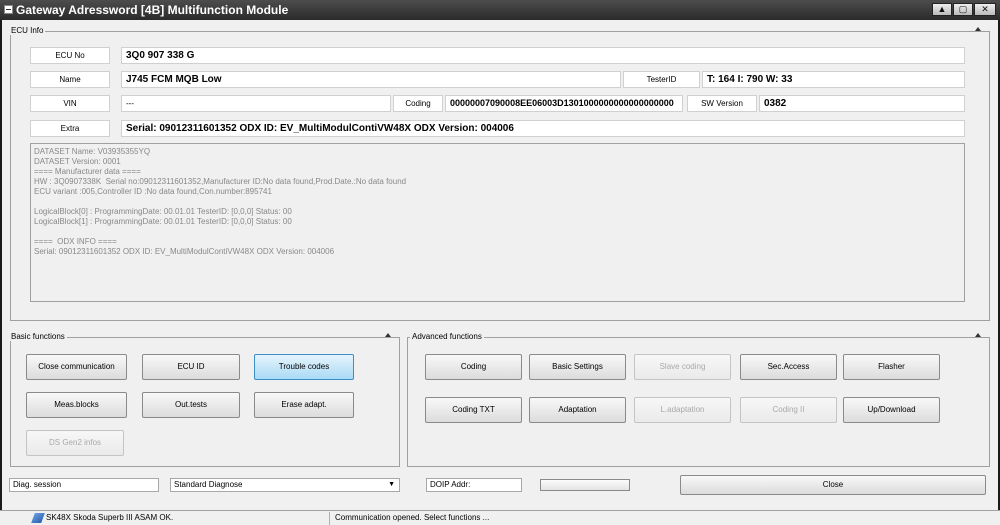 The image size is (1000, 525). Describe the element at coordinates (682, 410) in the screenshot. I see `l-adaptation-button: L.adaptation` at that location.